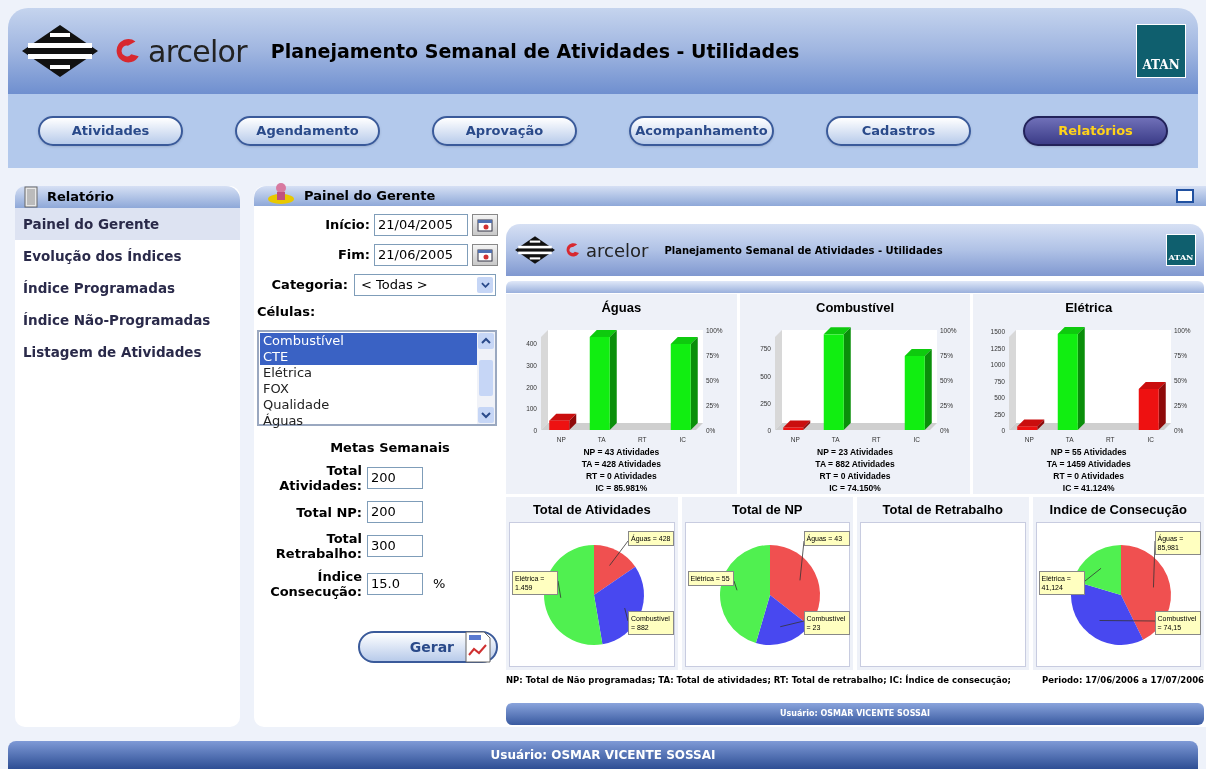 This screenshot has height=769, width=1206. Describe the element at coordinates (353, 255) in the screenshot. I see `field-label: Fim:` at that location.